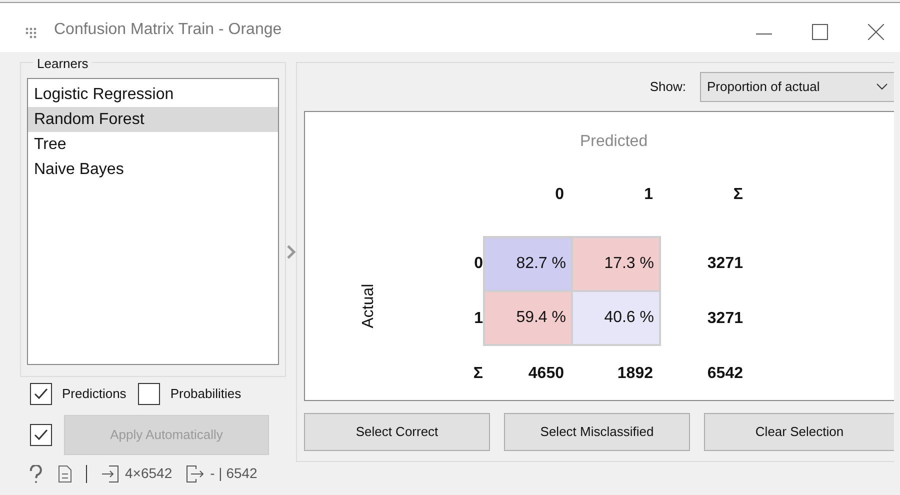 This screenshot has height=495, width=900. I want to click on column-total: 1892, so click(635, 374).